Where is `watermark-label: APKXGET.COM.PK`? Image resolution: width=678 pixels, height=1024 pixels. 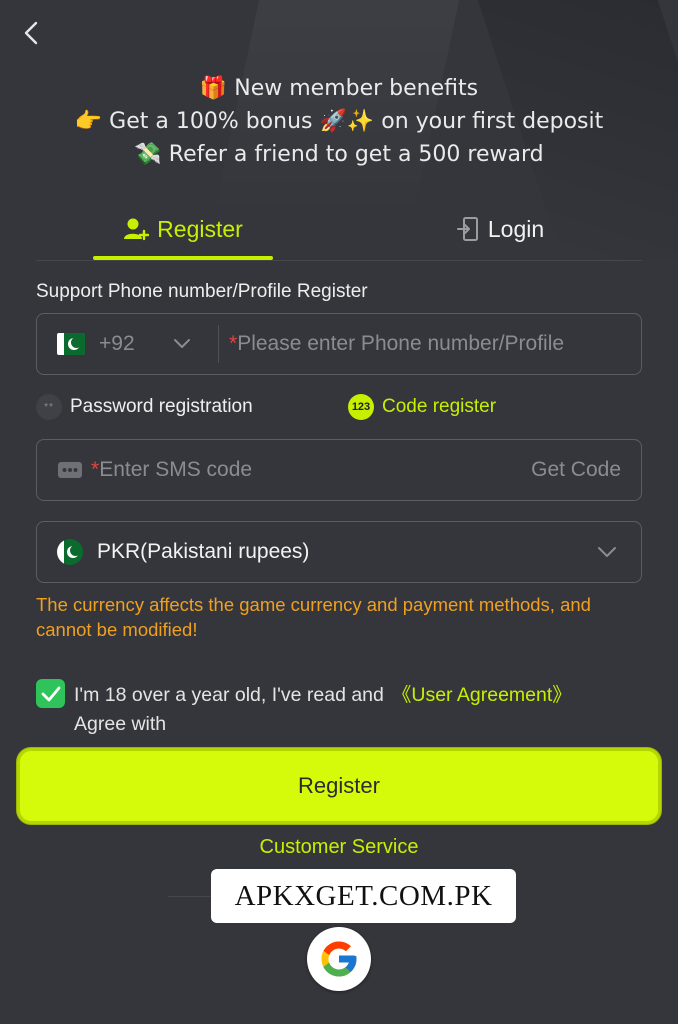 watermark-label: APKXGET.COM.PK is located at coordinates (363, 896).